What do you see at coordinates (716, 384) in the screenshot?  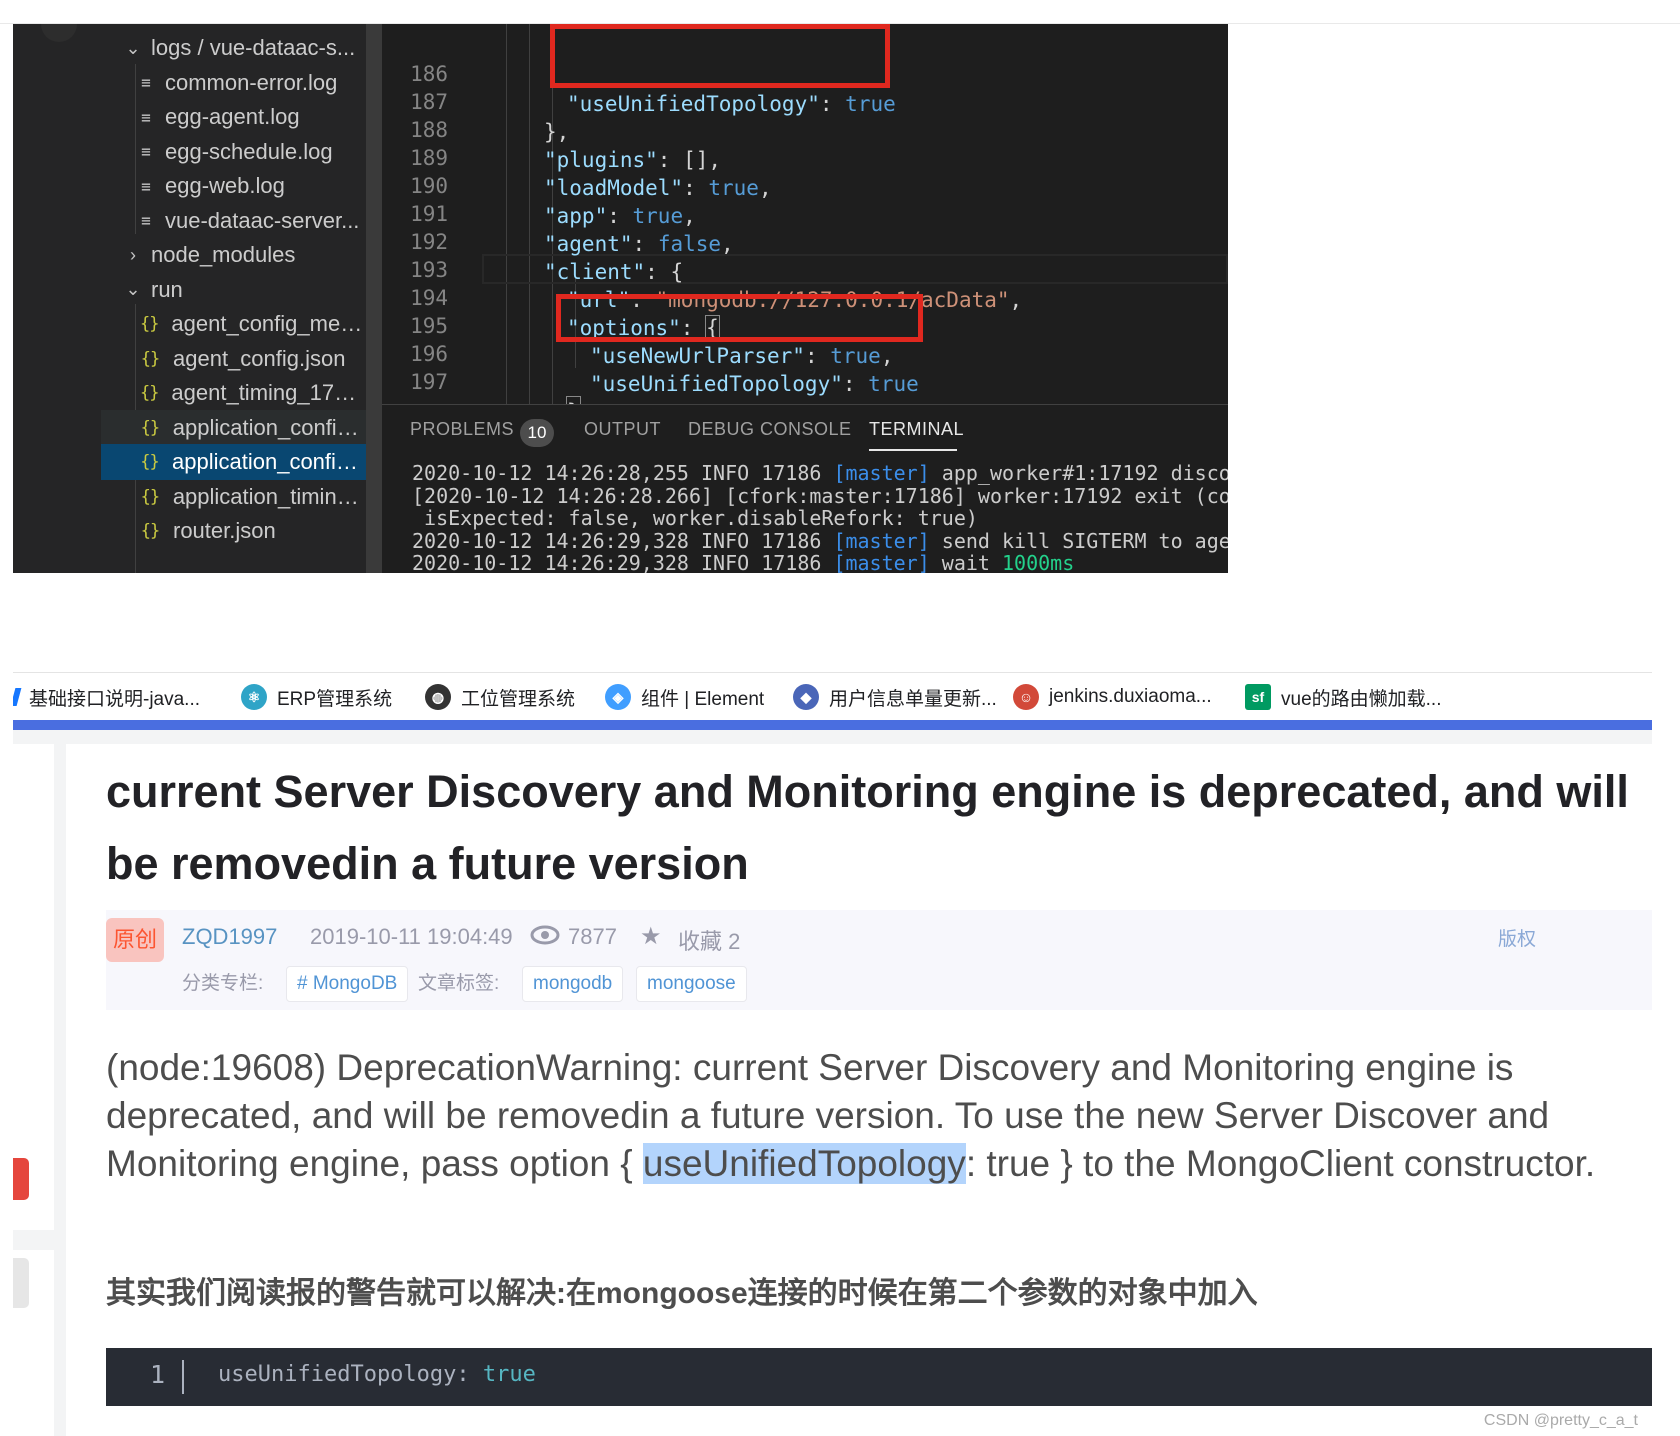 I see `json-key: "useUnifiedTopology"` at bounding box center [716, 384].